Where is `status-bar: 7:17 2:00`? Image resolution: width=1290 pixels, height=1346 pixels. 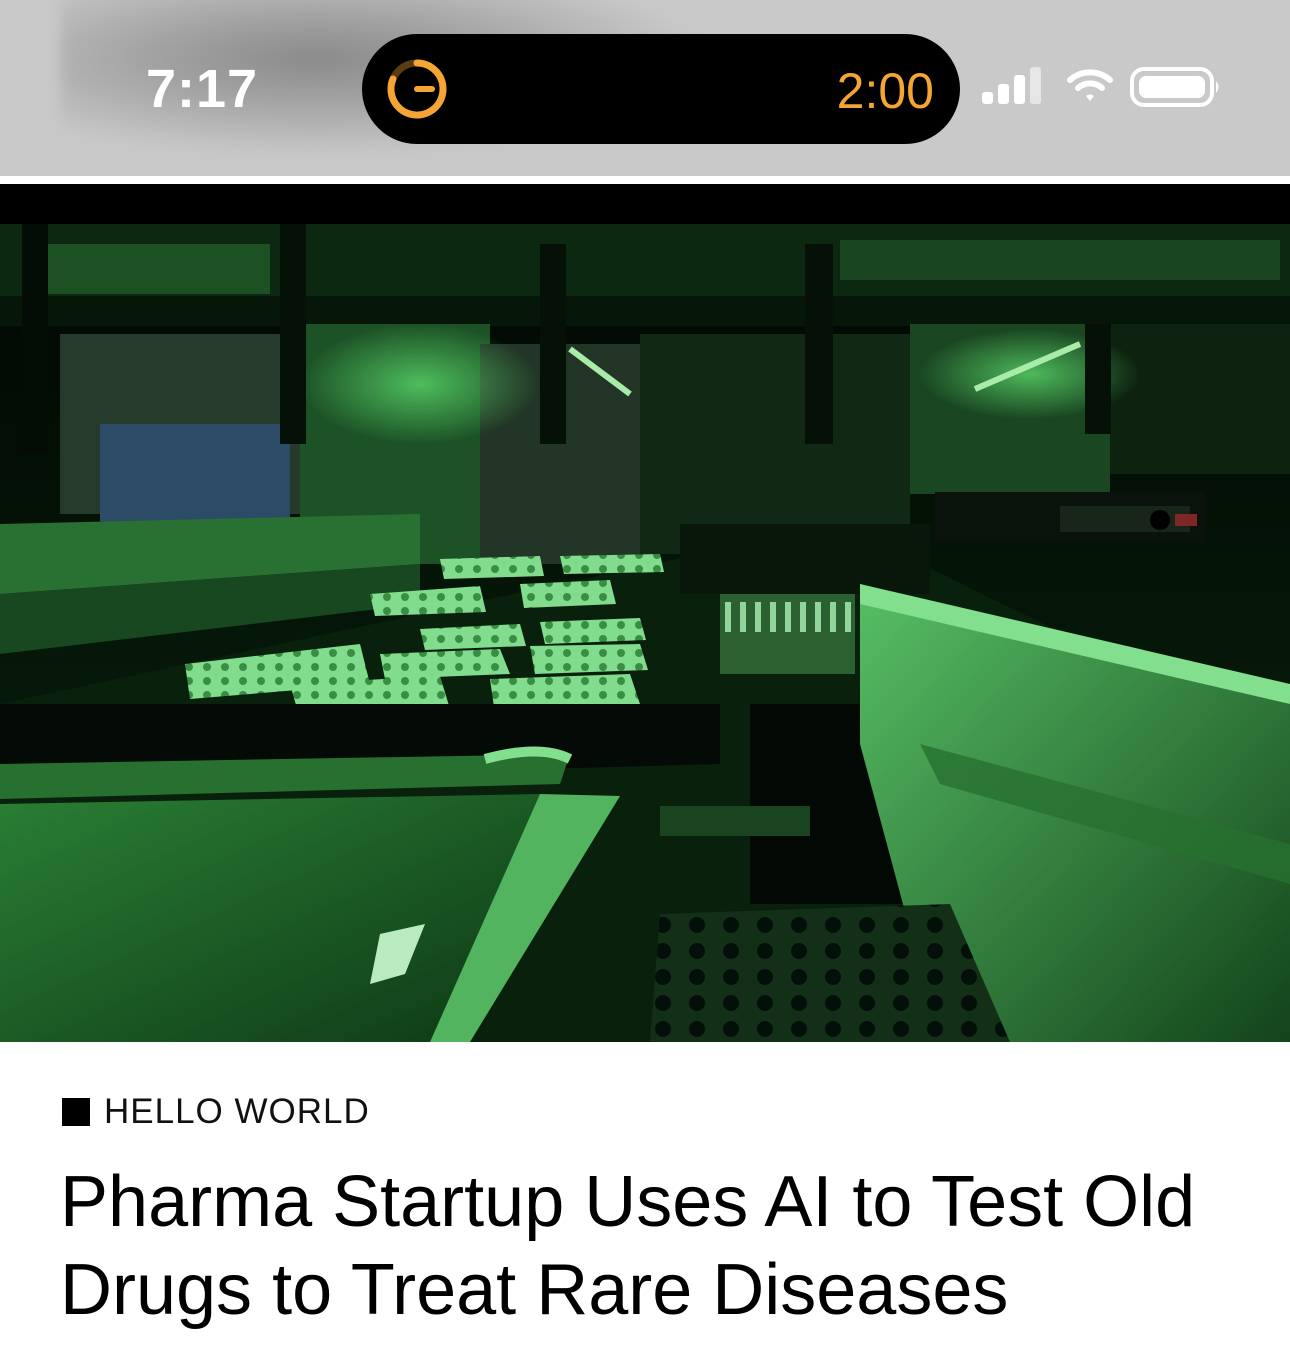 status-bar: 7:17 2:00 is located at coordinates (645, 88).